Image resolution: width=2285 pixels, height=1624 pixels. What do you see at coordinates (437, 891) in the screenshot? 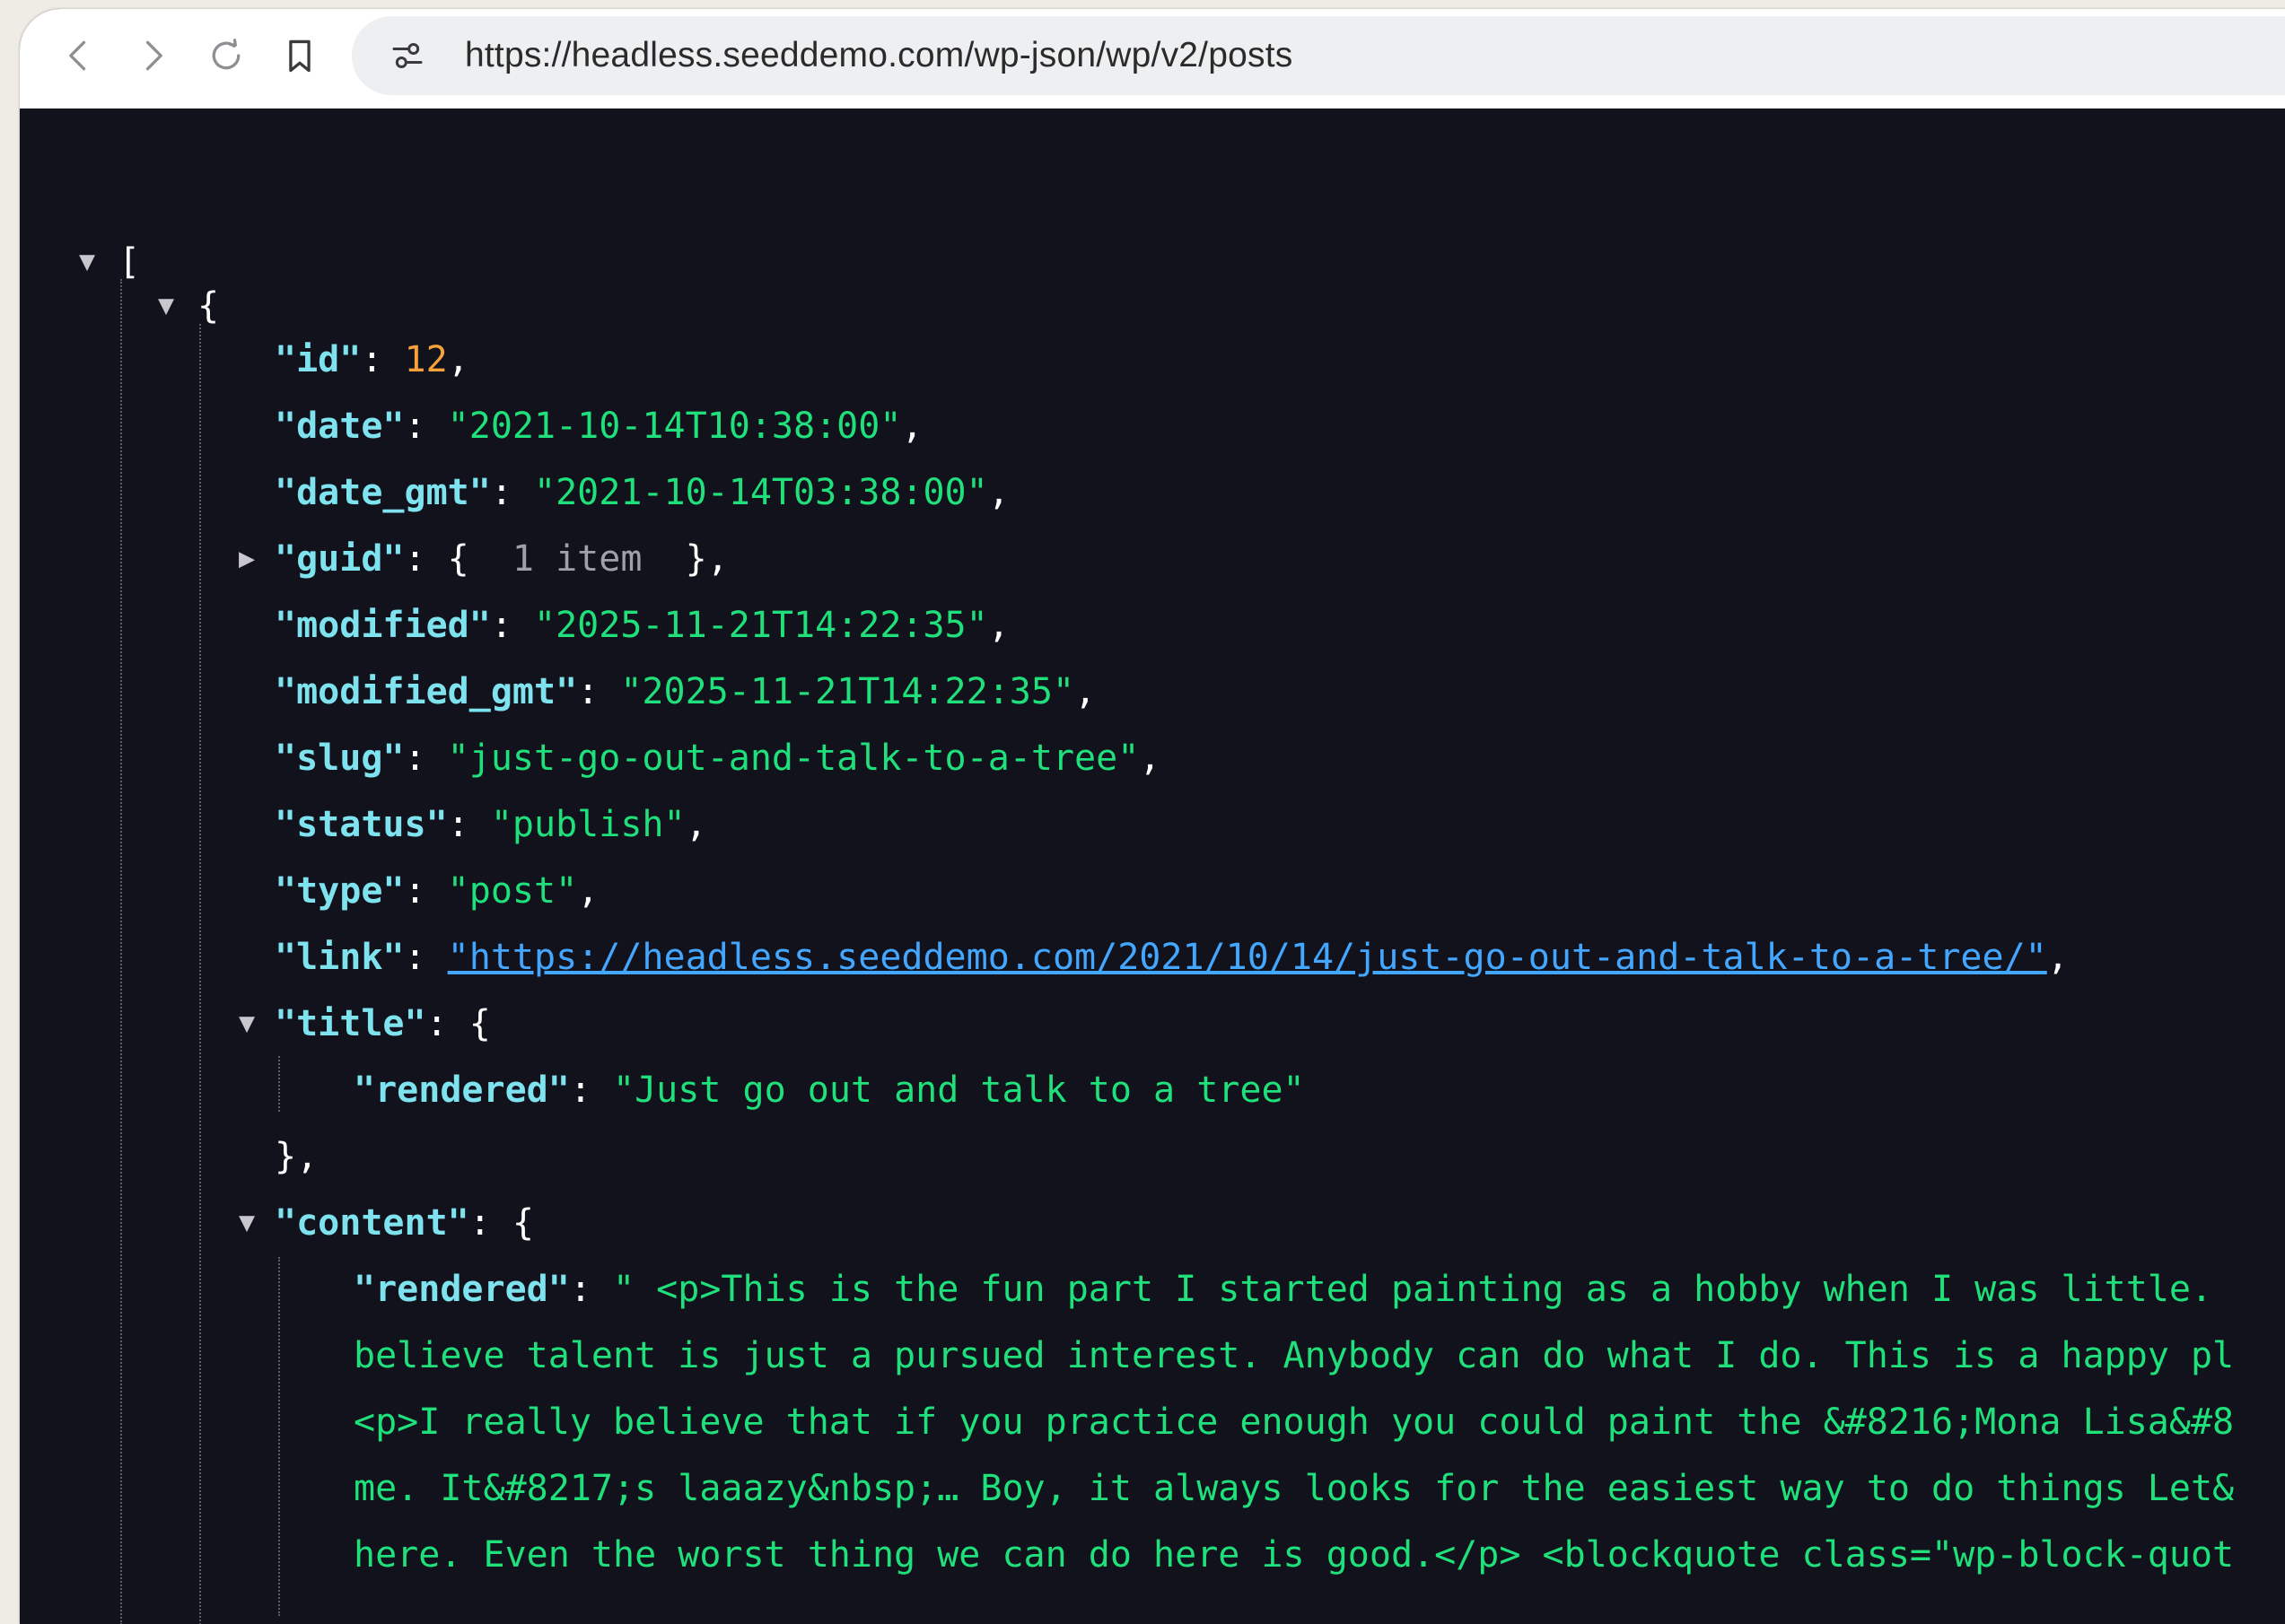
I see `json-entry-type: "type": "post",` at bounding box center [437, 891].